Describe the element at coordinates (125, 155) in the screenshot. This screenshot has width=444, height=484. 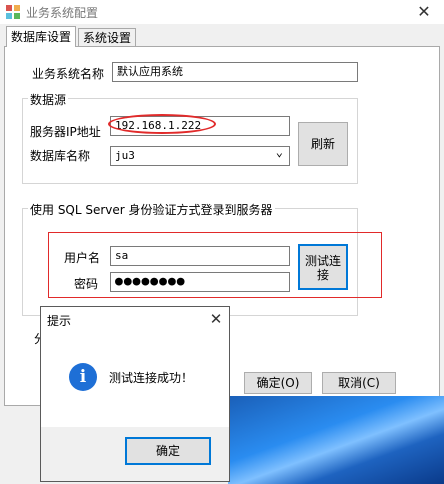
I see `db-name-value: ju3` at that location.